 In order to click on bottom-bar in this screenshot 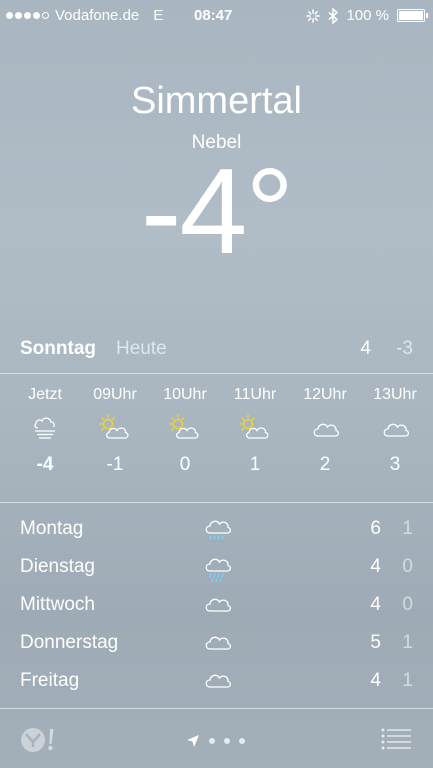, I will do `click(216, 738)`.